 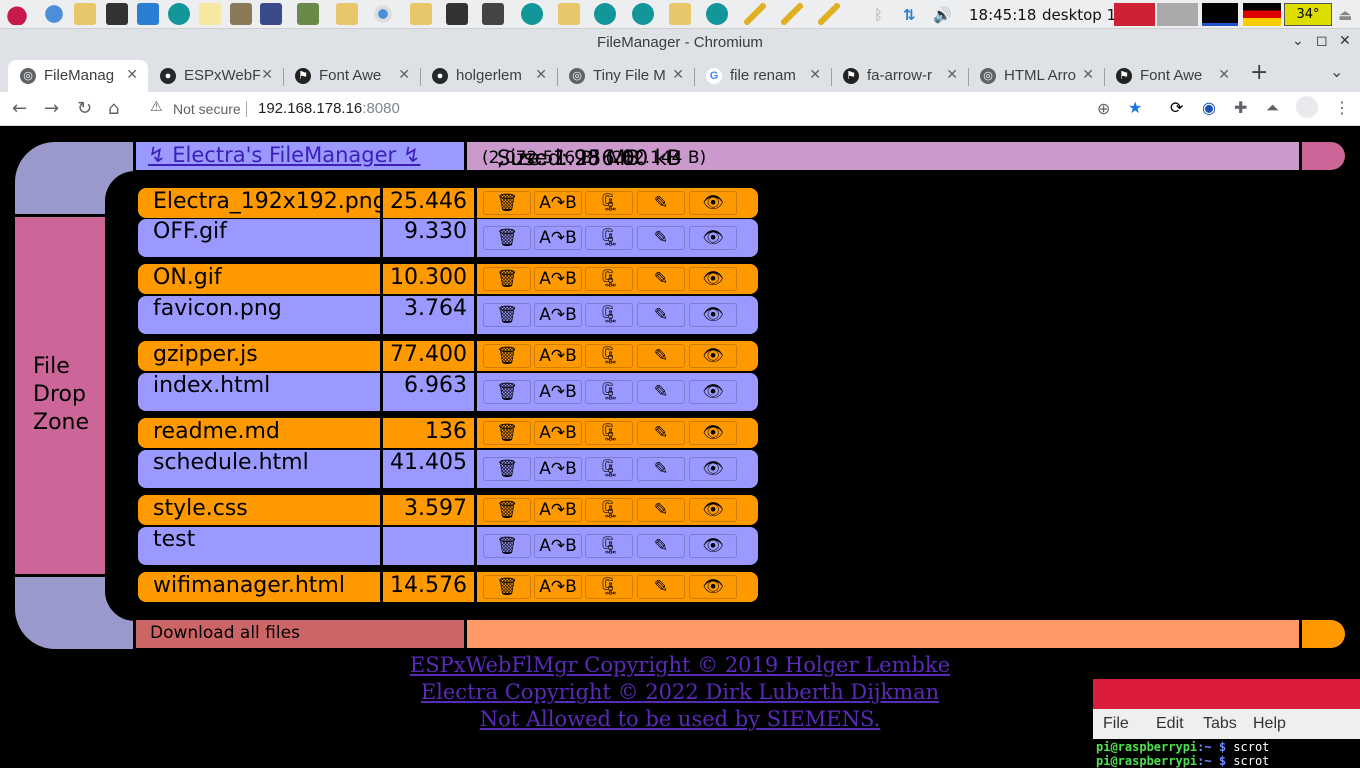 I want to click on file-name-cell: Electra_192x192.png, so click(x=262, y=203).